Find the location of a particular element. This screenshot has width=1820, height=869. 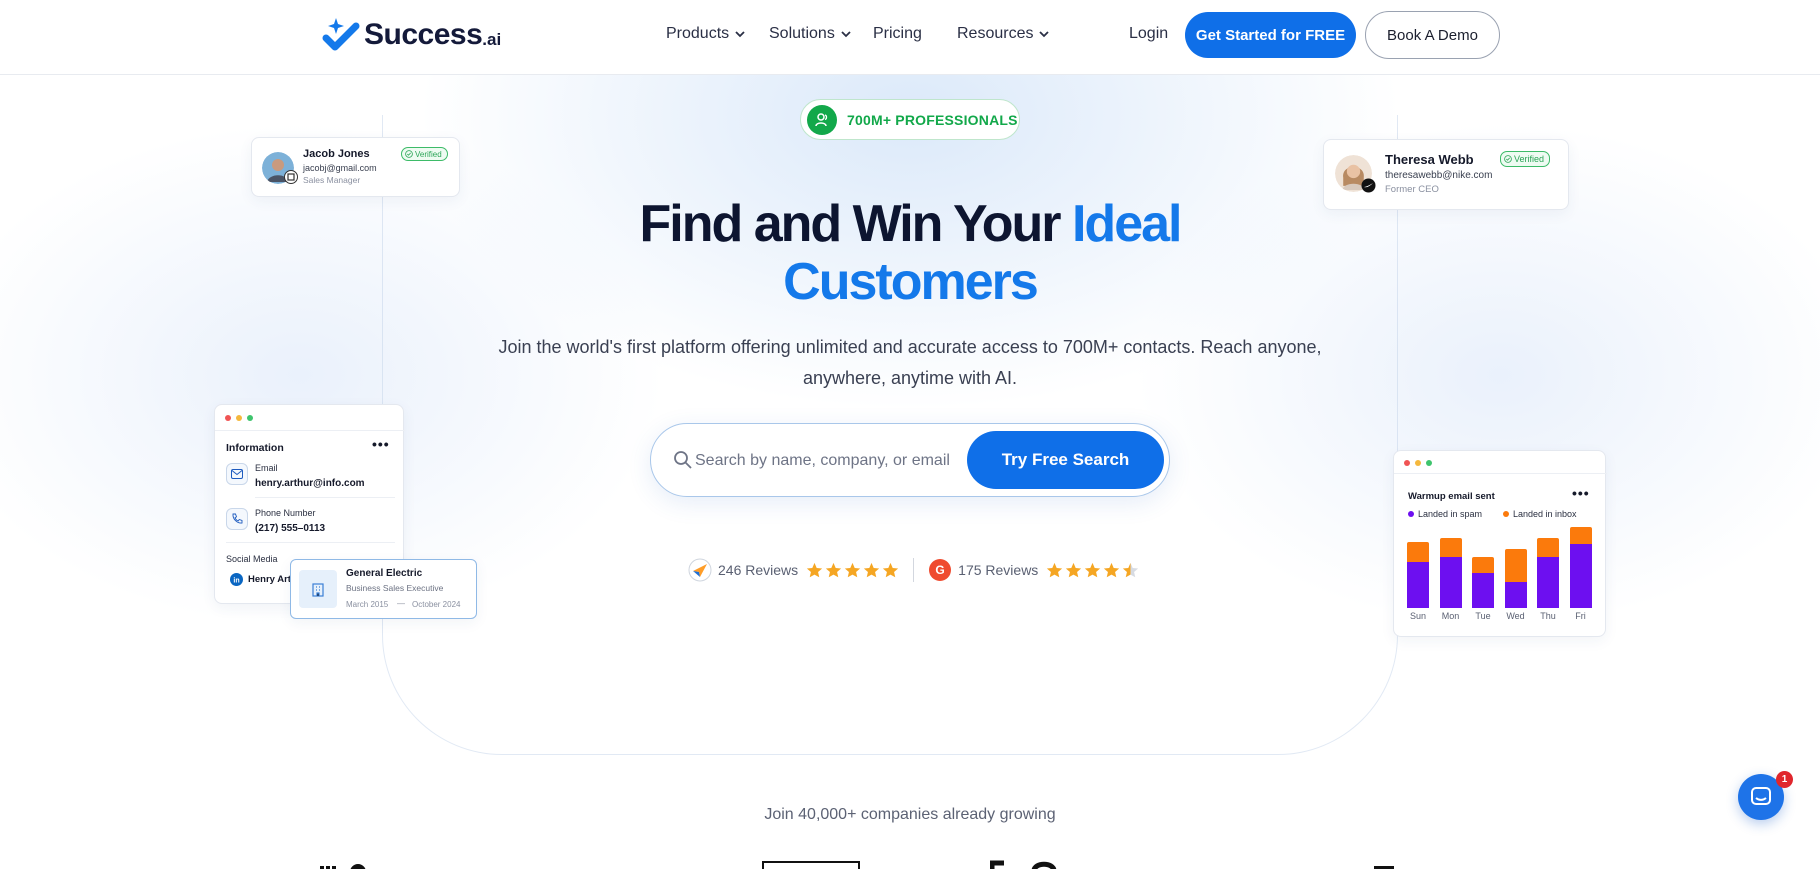

try-free-search-button: Try Free Search is located at coordinates (1065, 460).